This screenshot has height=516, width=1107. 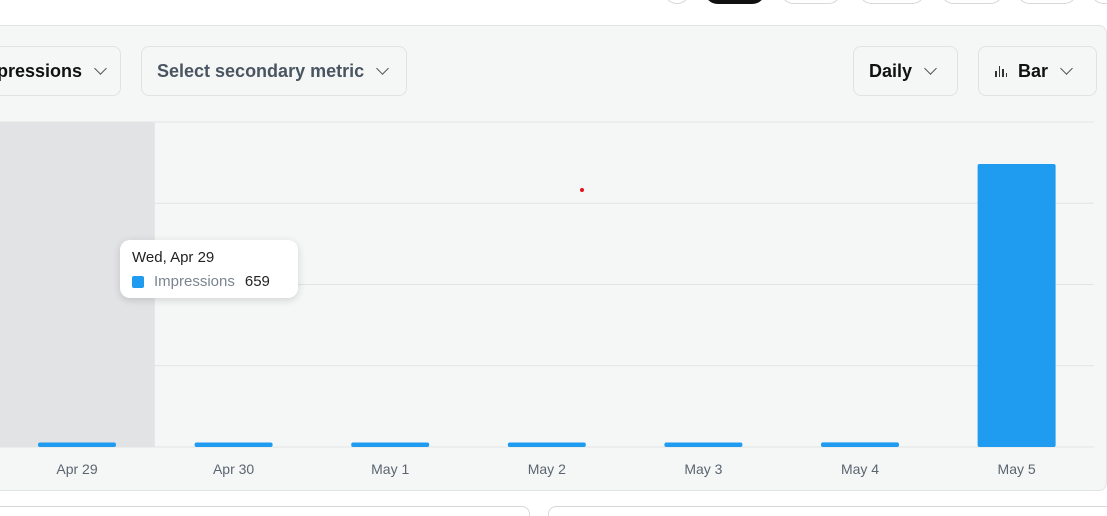 I want to click on x-tick-label: May 1, so click(x=390, y=469).